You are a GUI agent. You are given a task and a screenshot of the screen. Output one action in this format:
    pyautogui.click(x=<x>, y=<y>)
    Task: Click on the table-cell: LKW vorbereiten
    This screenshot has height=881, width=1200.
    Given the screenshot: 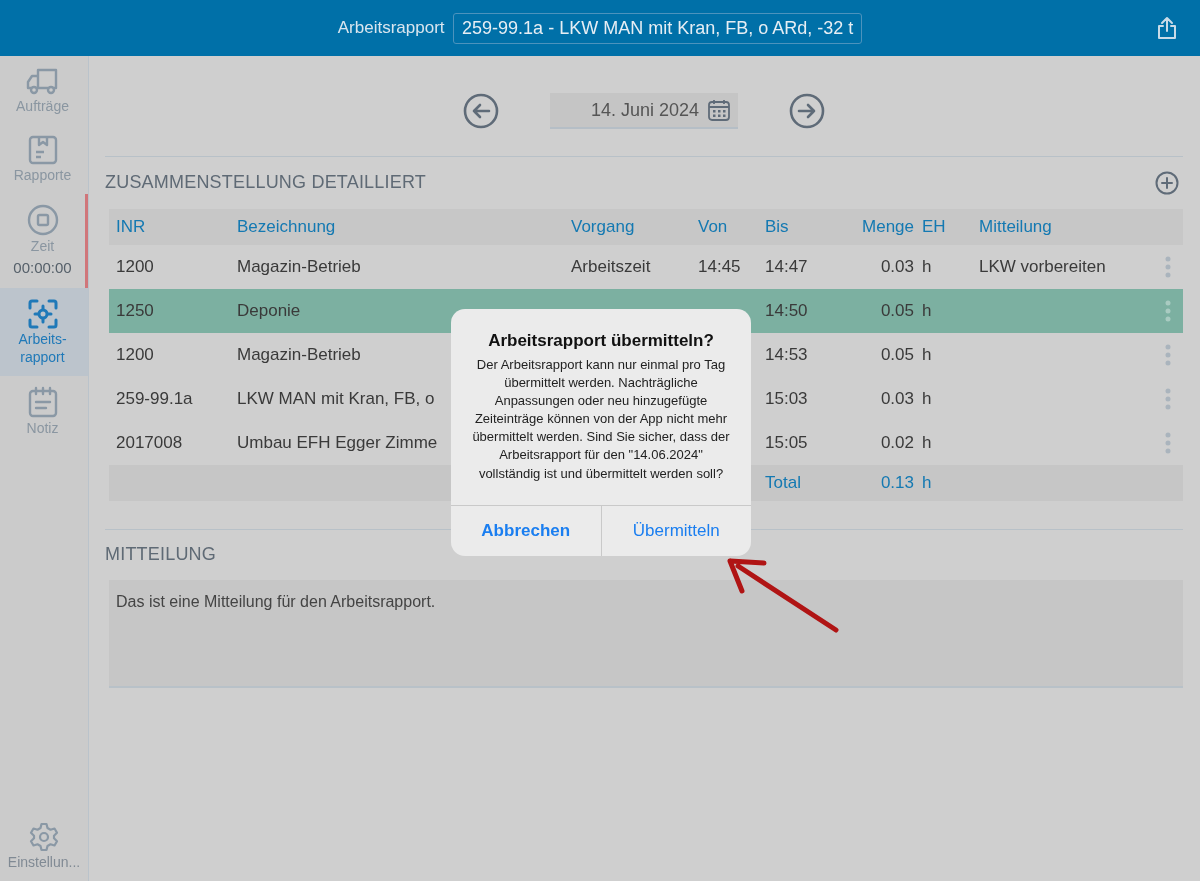 What is the action you would take?
    pyautogui.click(x=1042, y=266)
    